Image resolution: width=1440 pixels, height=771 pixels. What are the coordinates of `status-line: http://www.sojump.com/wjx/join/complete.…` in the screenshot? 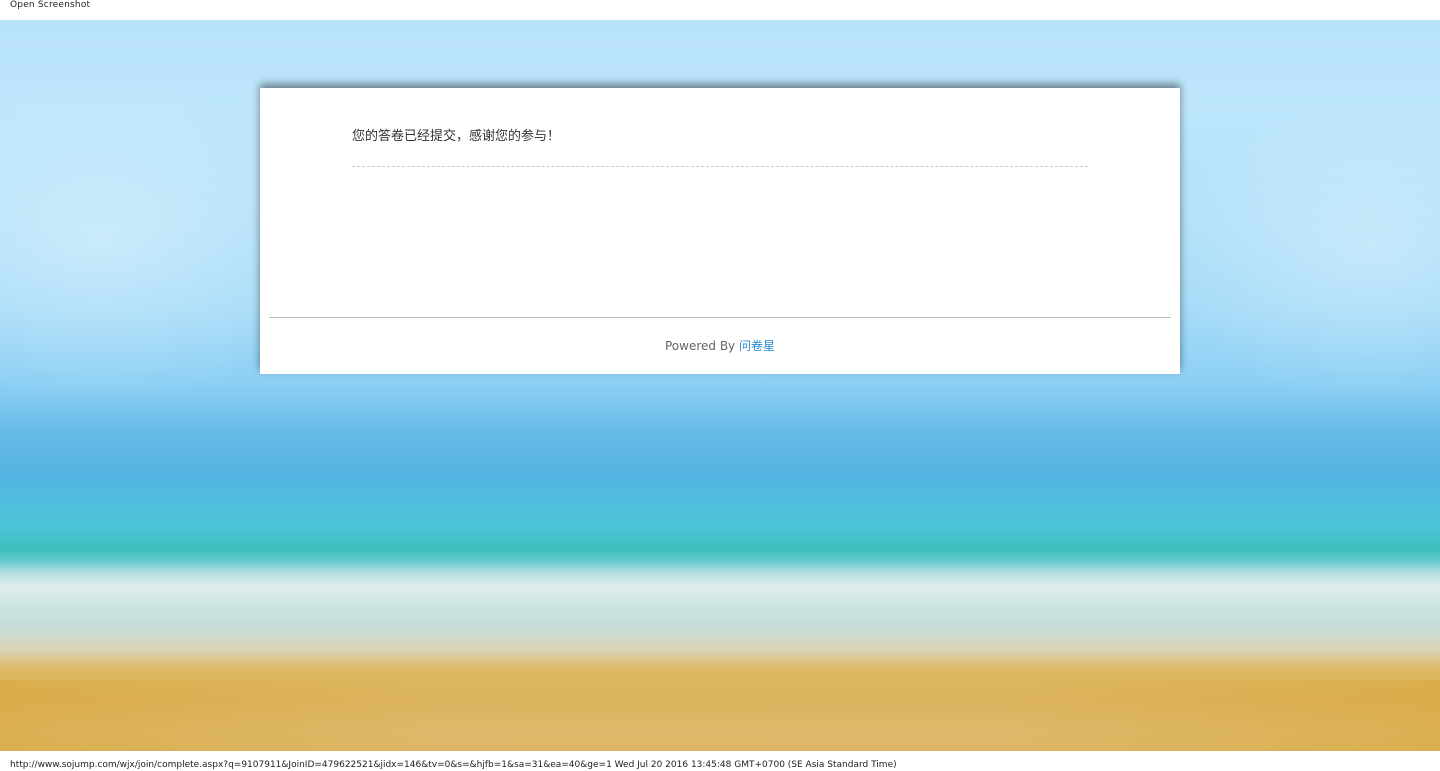 It's located at (453, 765).